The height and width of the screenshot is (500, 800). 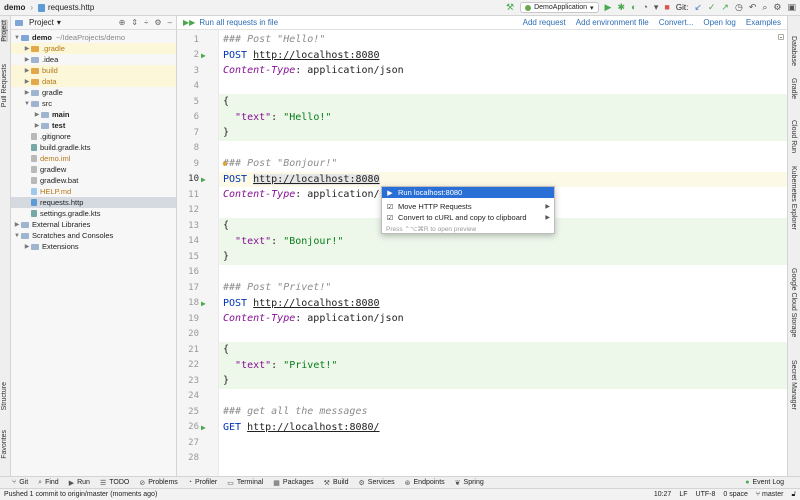 What do you see at coordinates (20, 482) in the screenshot?
I see `git-tool-button: ⑂ Git` at bounding box center [20, 482].